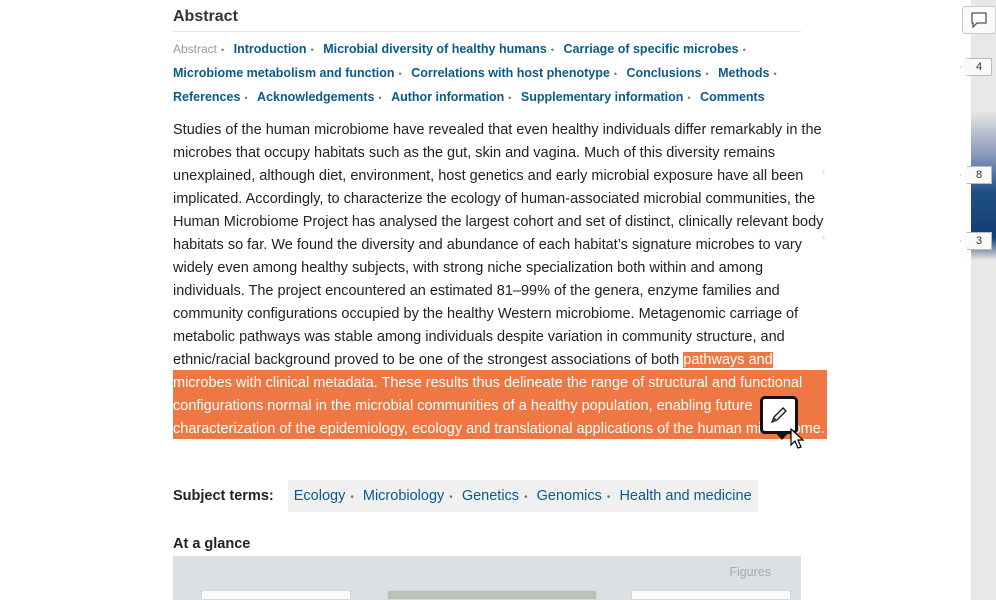 The image size is (996, 600). What do you see at coordinates (743, 73) in the screenshot?
I see `nav-link-methods: Methods` at bounding box center [743, 73].